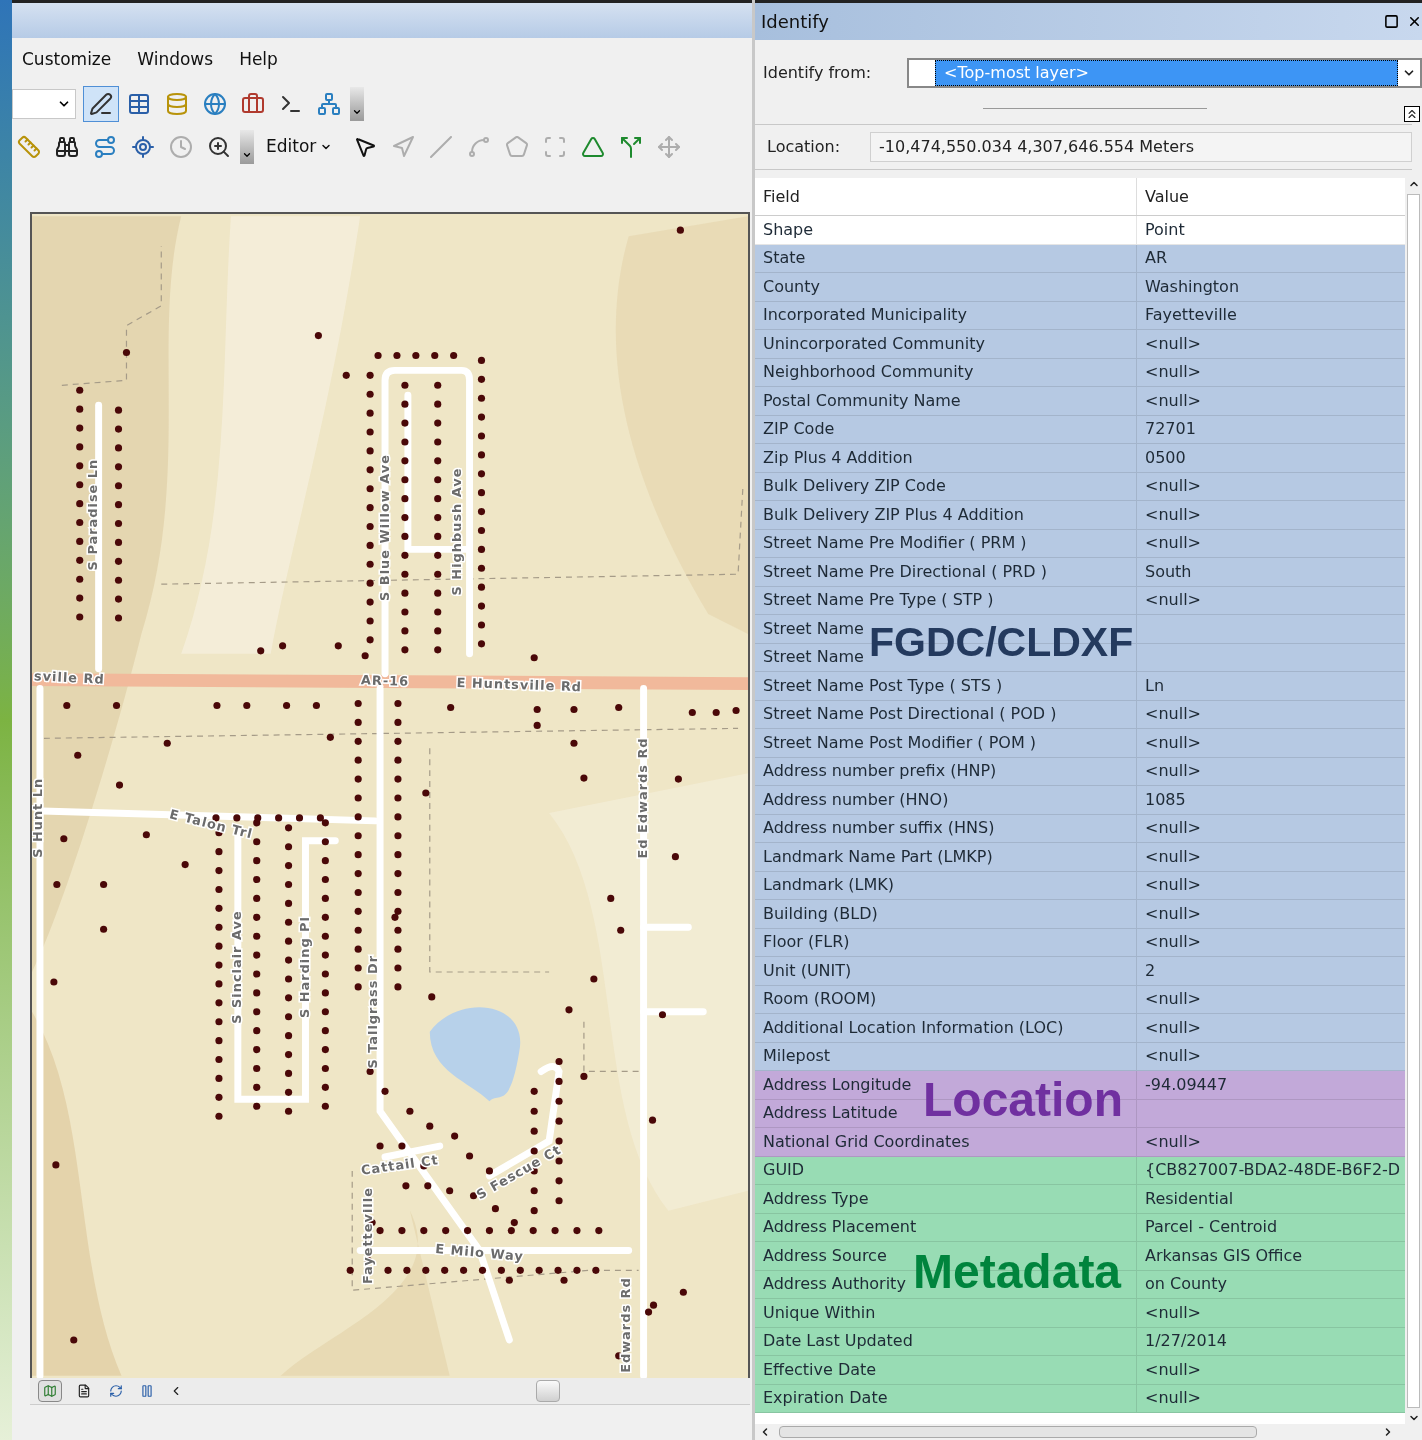 Image resolution: width=1422 pixels, height=1440 pixels. I want to click on street-label: E Milo Way, so click(479, 1252).